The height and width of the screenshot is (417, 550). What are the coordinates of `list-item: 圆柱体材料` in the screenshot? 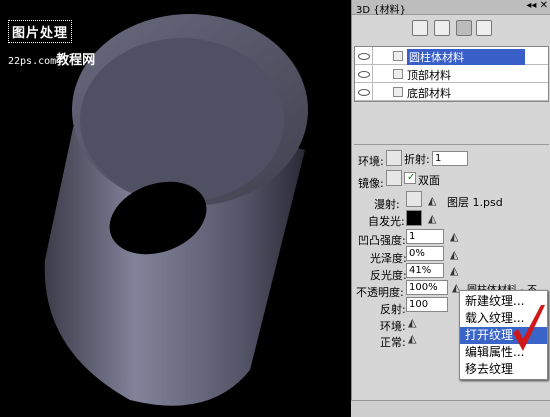 It's located at (451, 56).